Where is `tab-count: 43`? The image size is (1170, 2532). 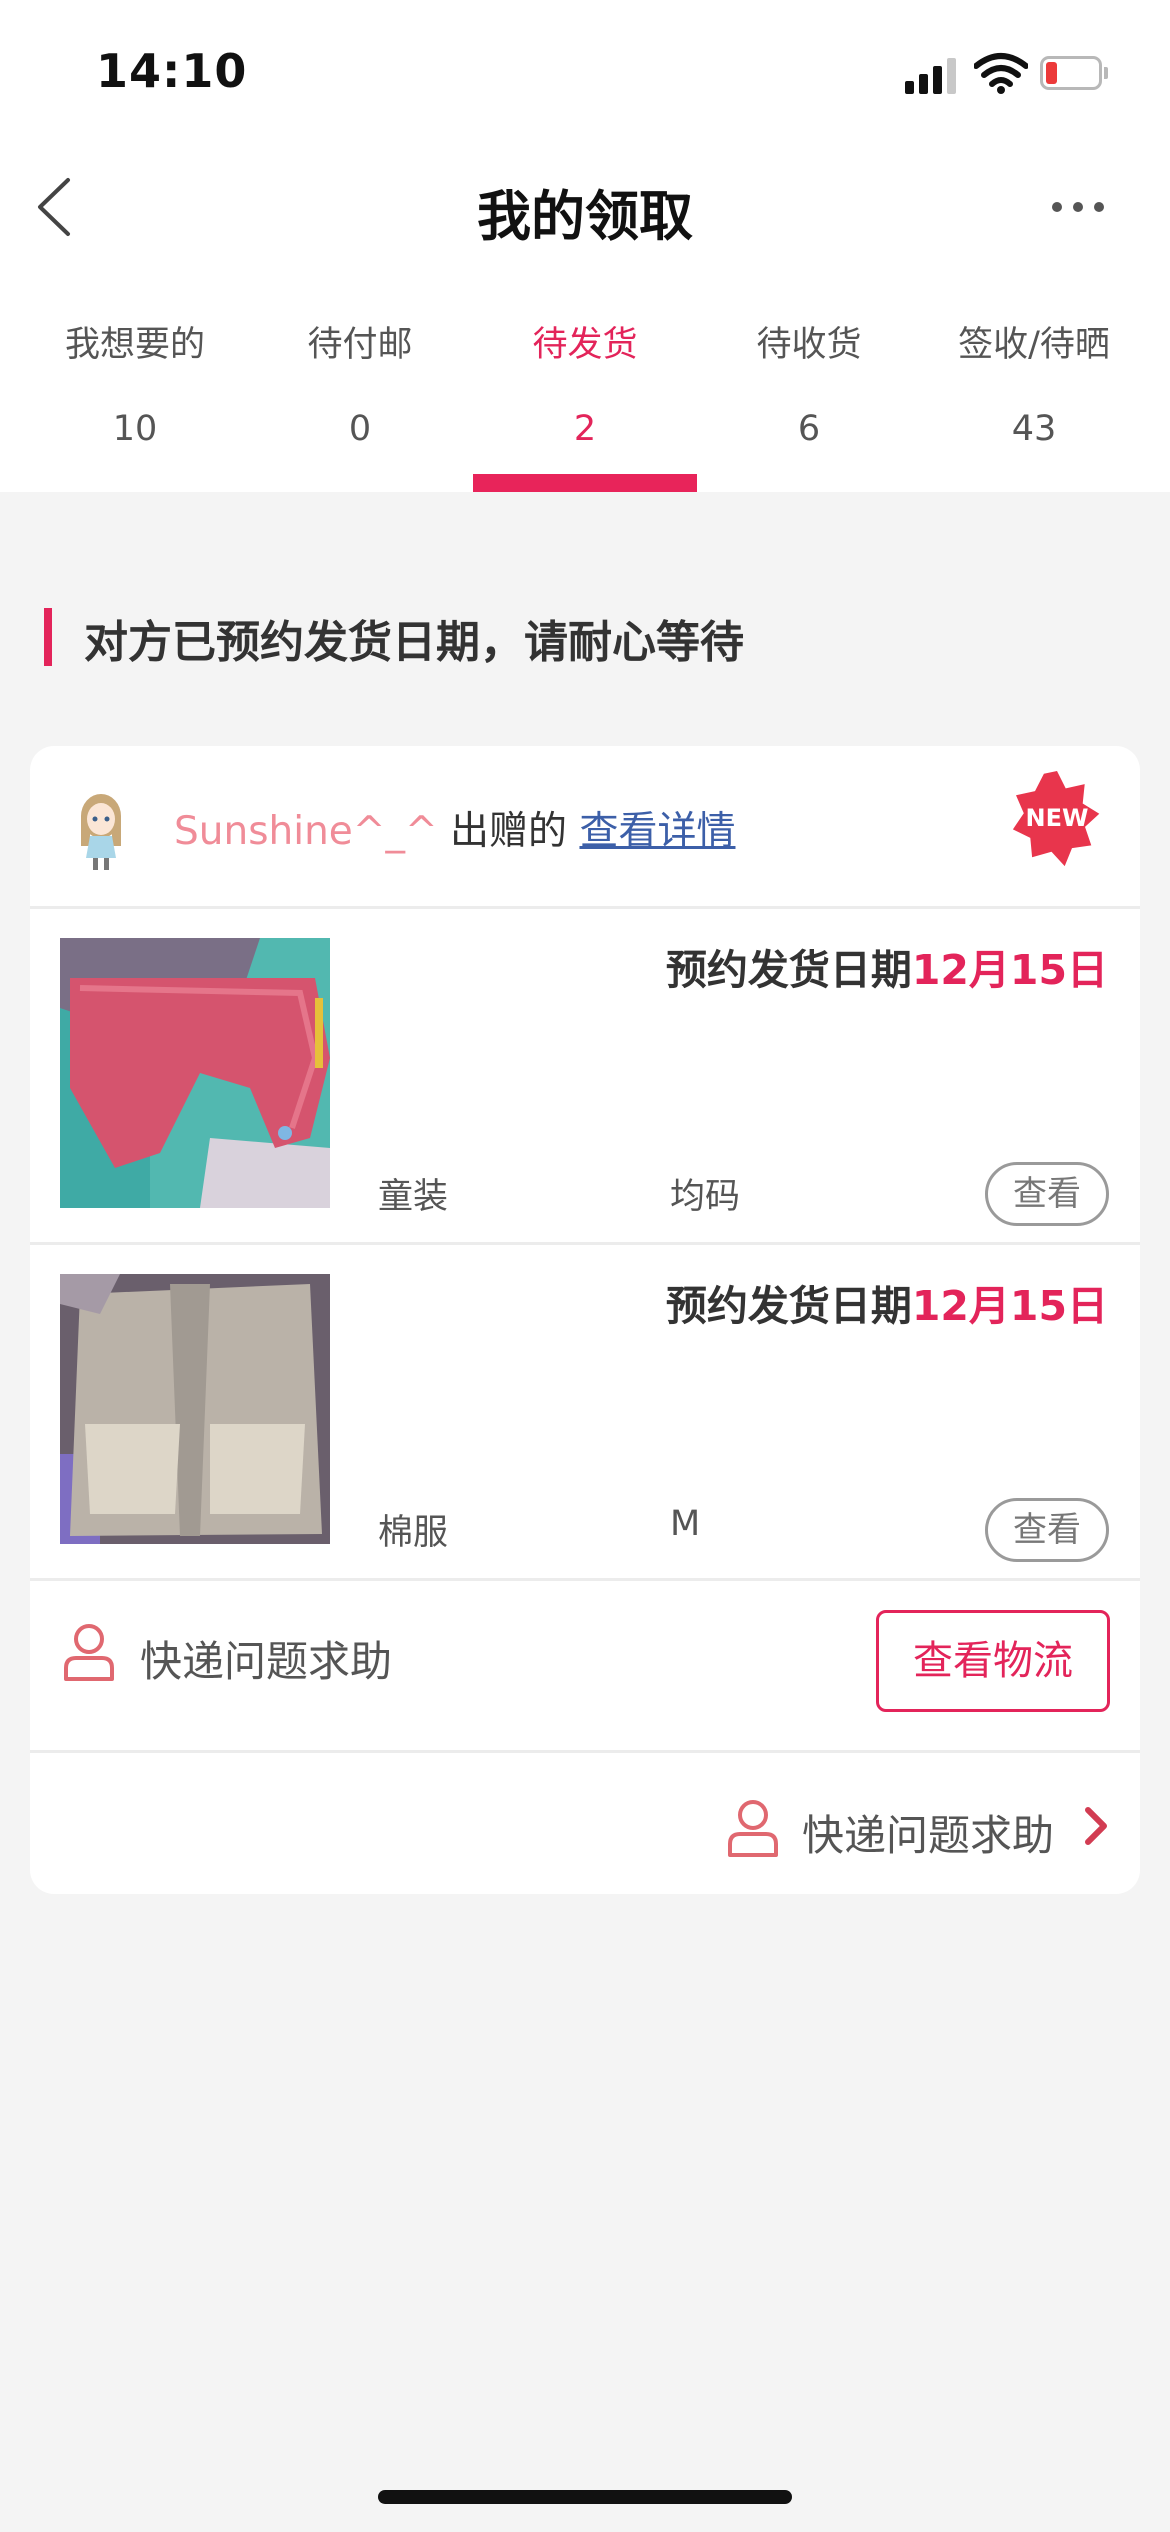
tab-count: 43 is located at coordinates (1034, 429).